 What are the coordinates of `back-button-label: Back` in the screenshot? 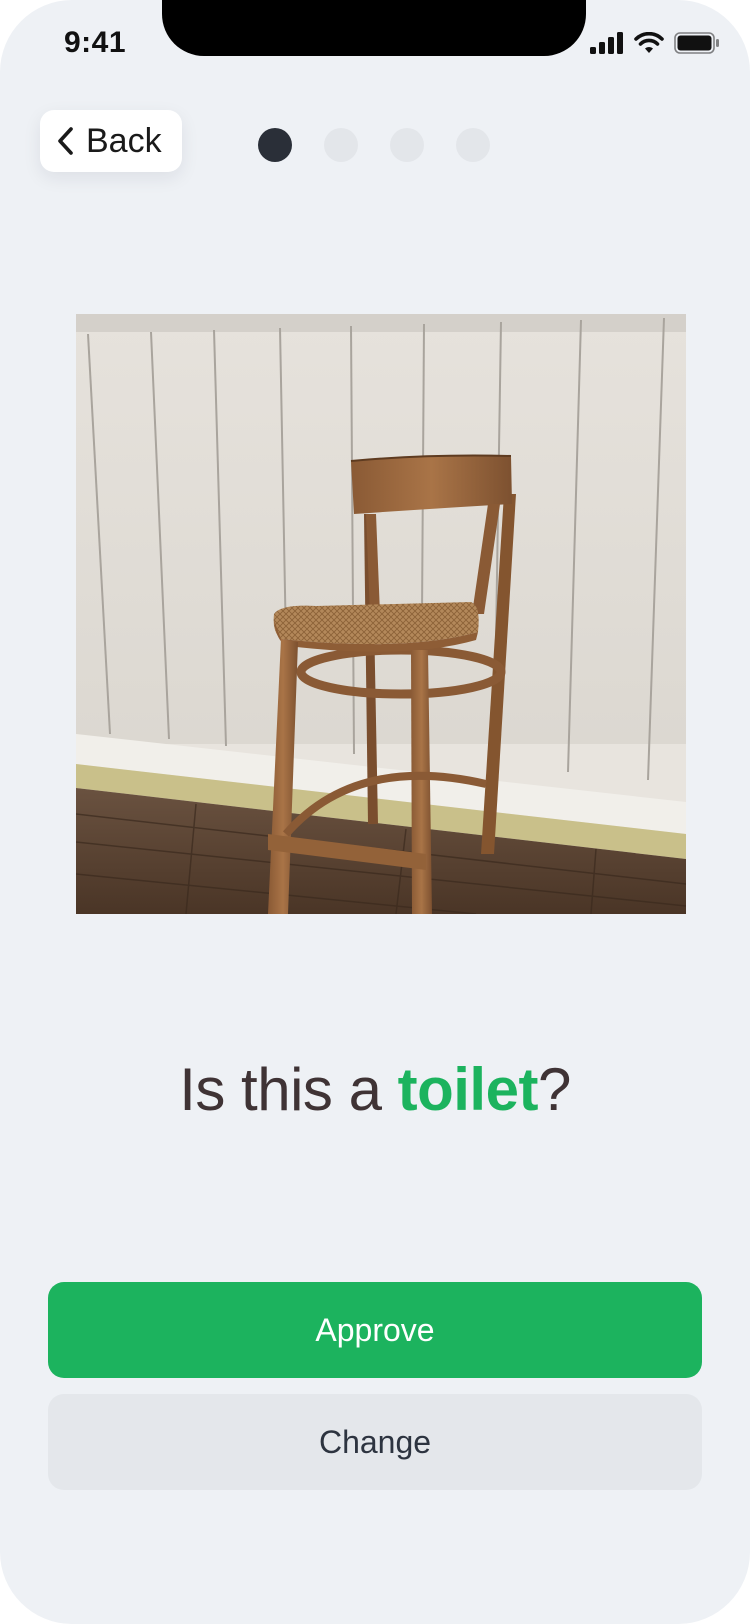 It's located at (124, 140).